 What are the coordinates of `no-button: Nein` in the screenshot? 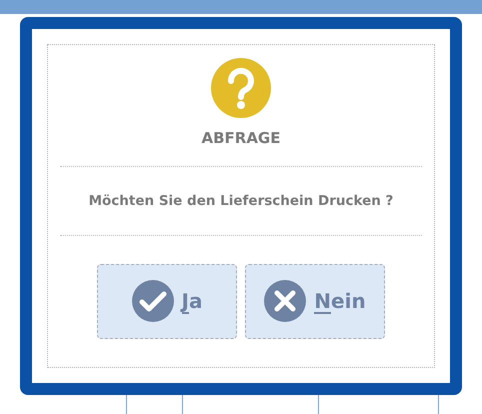 It's located at (315, 301).